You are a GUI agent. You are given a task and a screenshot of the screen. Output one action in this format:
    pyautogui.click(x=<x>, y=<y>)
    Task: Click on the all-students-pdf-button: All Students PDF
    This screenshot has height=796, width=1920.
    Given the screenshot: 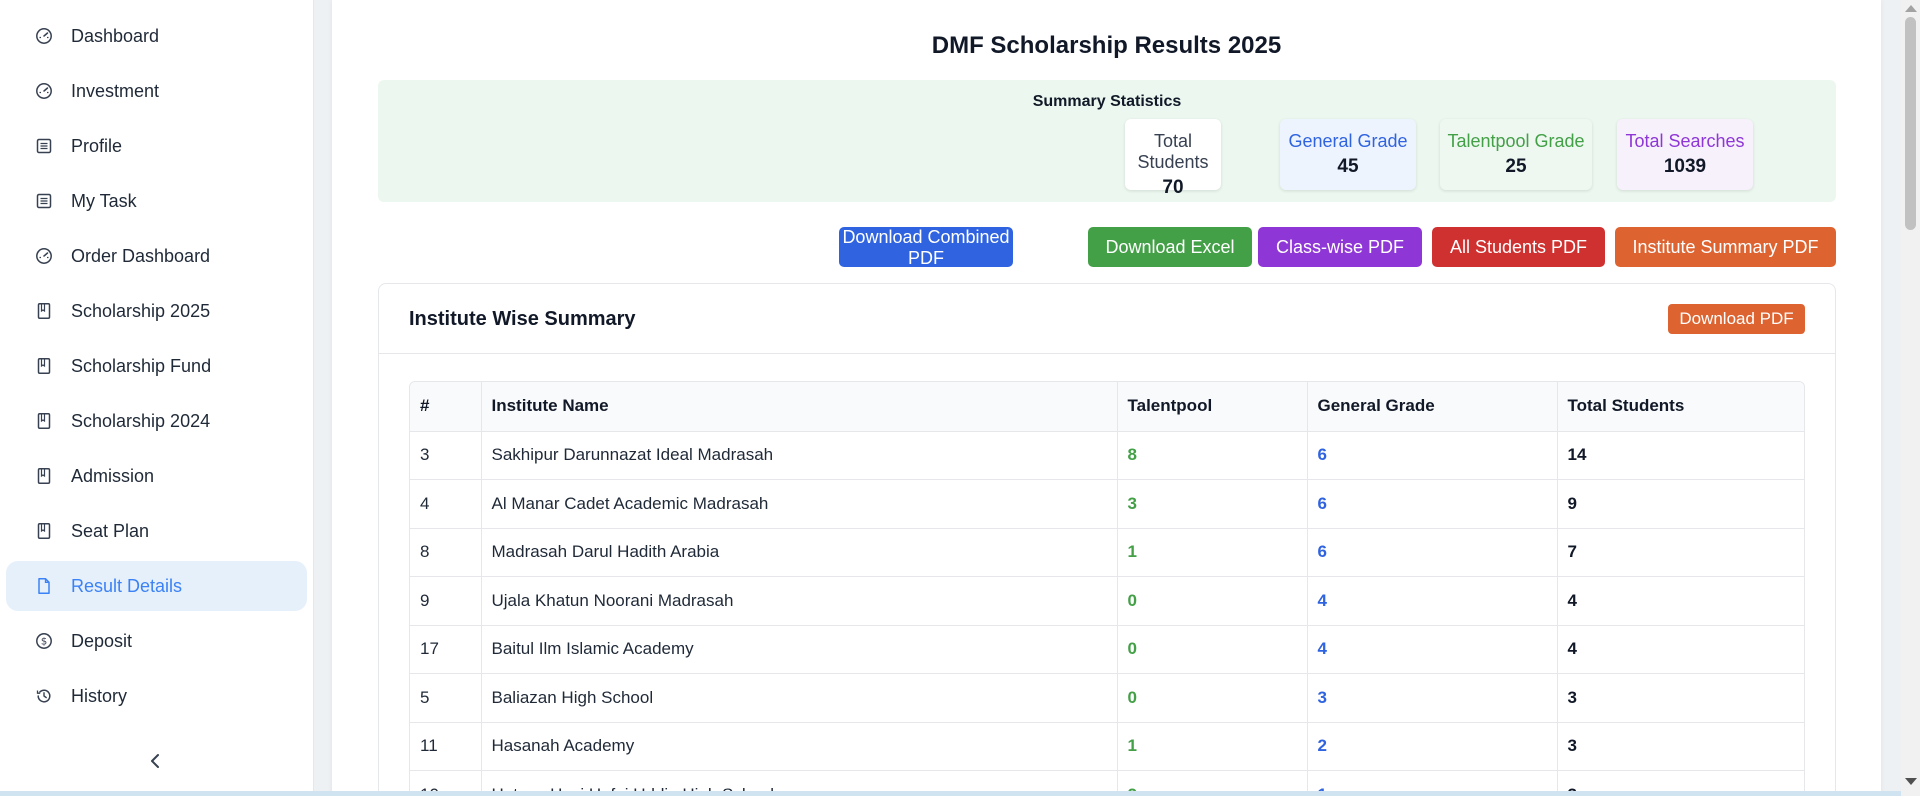 What is the action you would take?
    pyautogui.click(x=1518, y=247)
    